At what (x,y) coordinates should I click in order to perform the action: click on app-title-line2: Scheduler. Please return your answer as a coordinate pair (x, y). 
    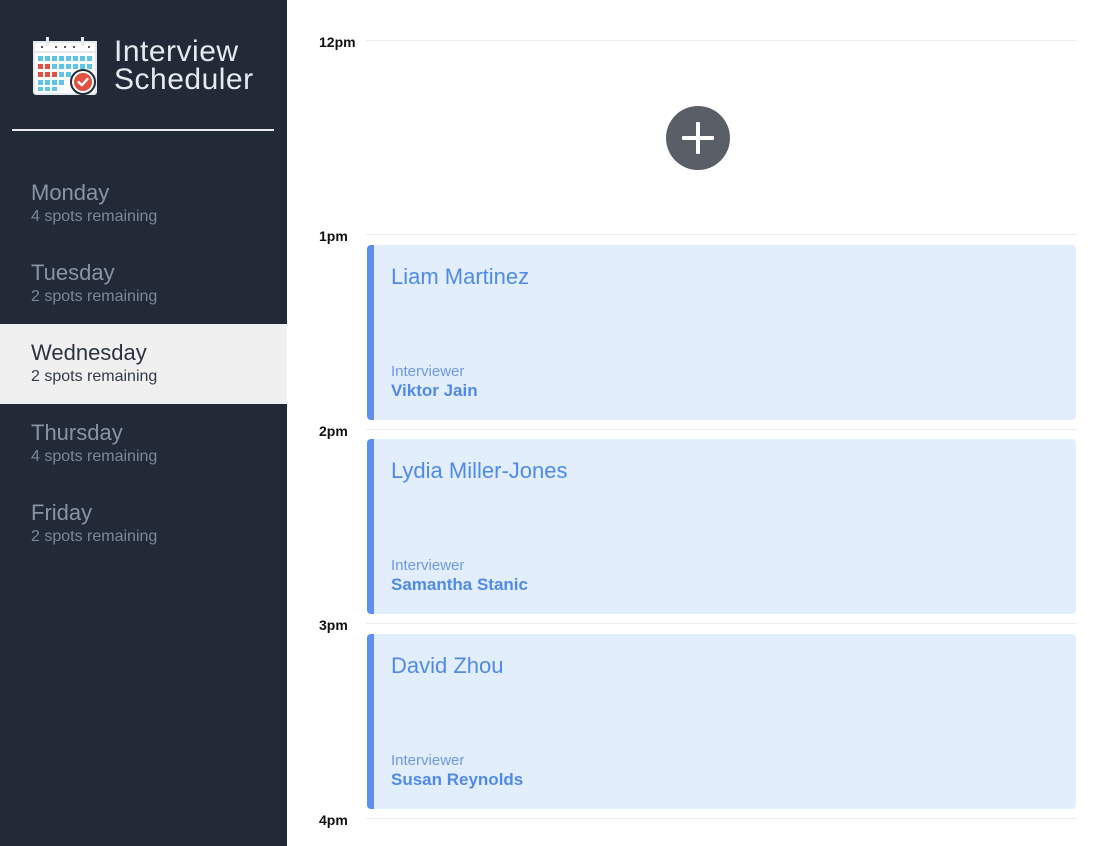
    Looking at the image, I should click on (184, 79).